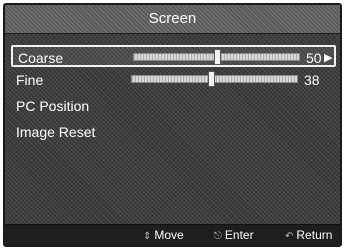 This screenshot has width=345, height=250. What do you see at coordinates (218, 236) in the screenshot?
I see `enter-icon: ⎋` at bounding box center [218, 236].